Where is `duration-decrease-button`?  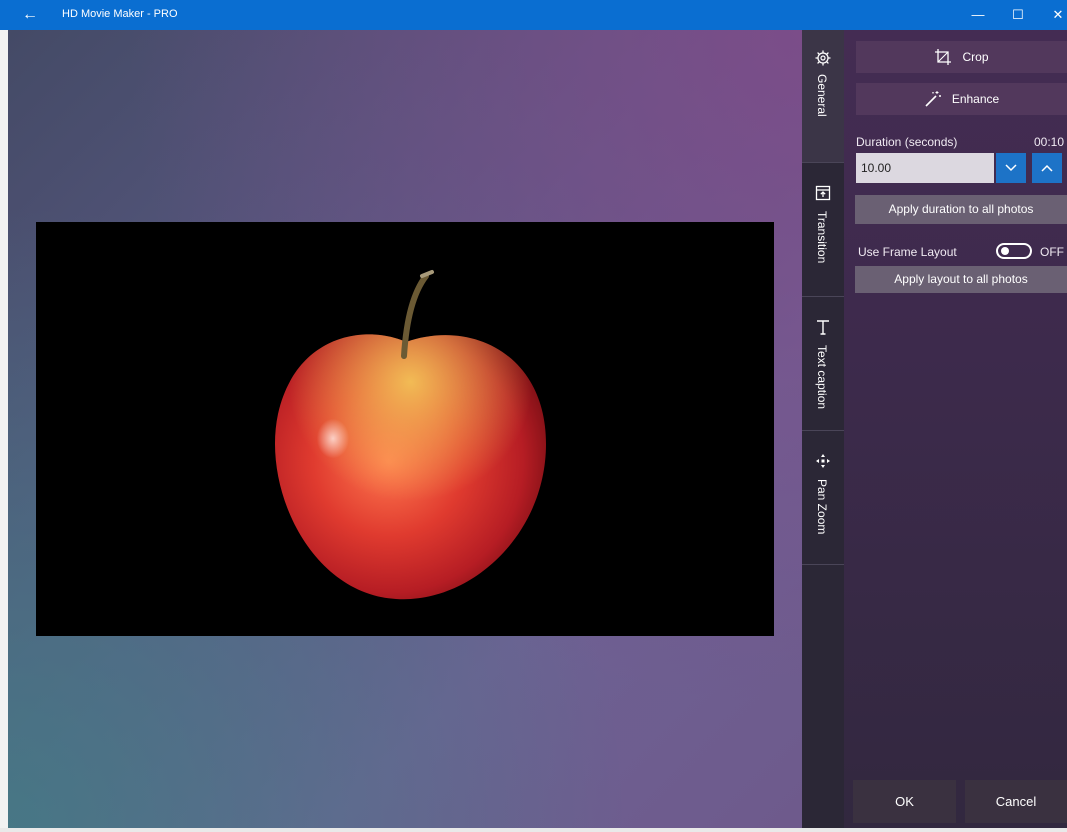
duration-decrease-button is located at coordinates (1011, 168).